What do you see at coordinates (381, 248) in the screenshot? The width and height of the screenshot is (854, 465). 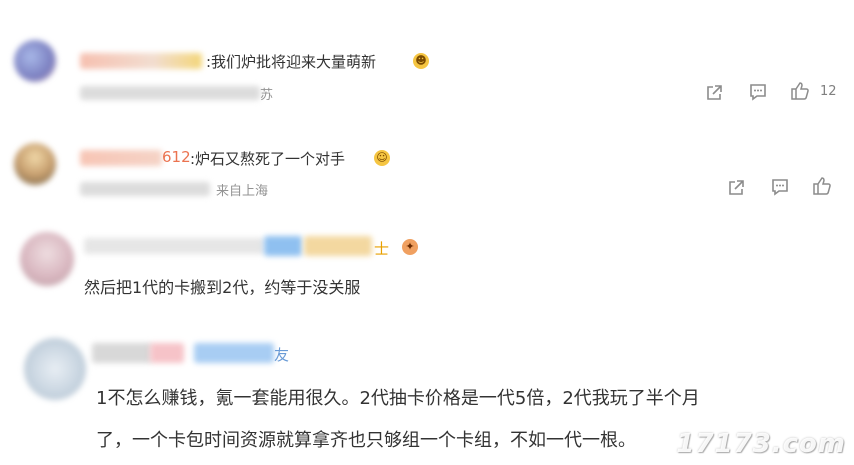 I see `username: 士` at bounding box center [381, 248].